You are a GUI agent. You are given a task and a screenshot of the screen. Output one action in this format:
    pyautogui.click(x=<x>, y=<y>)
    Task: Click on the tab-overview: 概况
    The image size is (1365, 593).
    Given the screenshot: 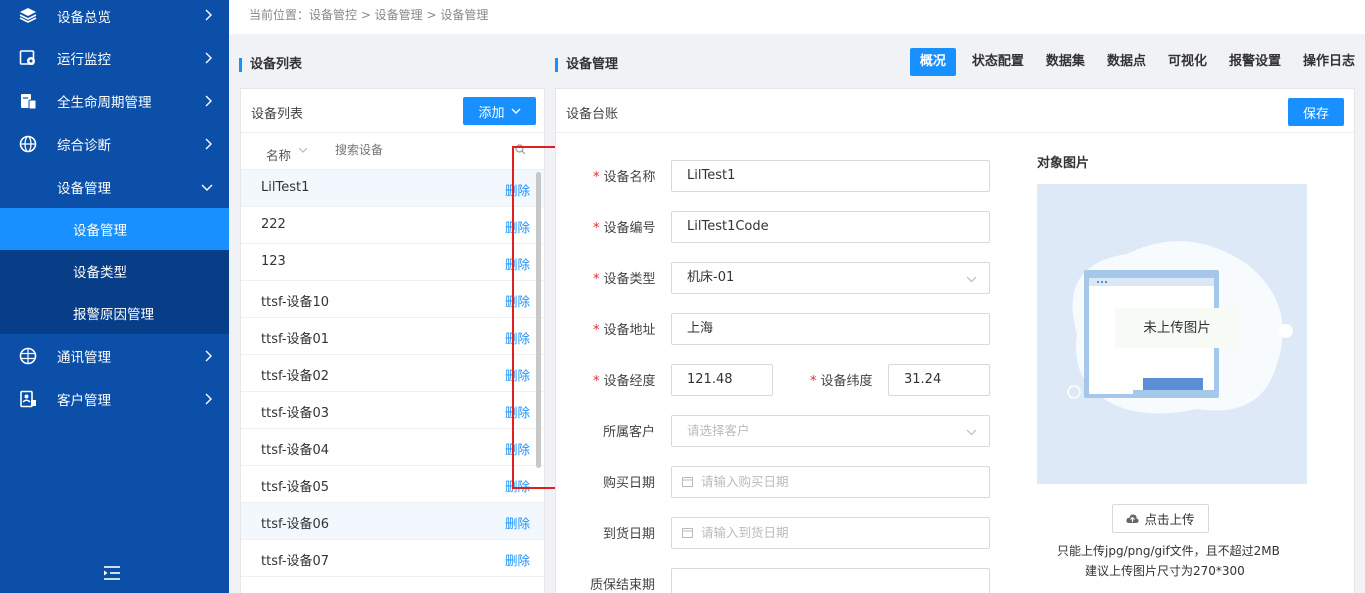 What is the action you would take?
    pyautogui.click(x=932, y=62)
    